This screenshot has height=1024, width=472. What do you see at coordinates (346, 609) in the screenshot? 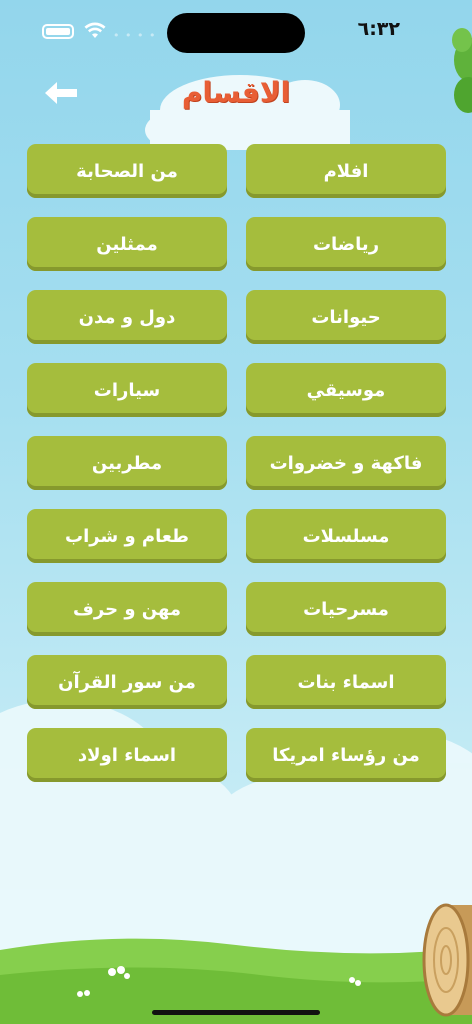
I see `category-button: مسرحيات` at bounding box center [346, 609].